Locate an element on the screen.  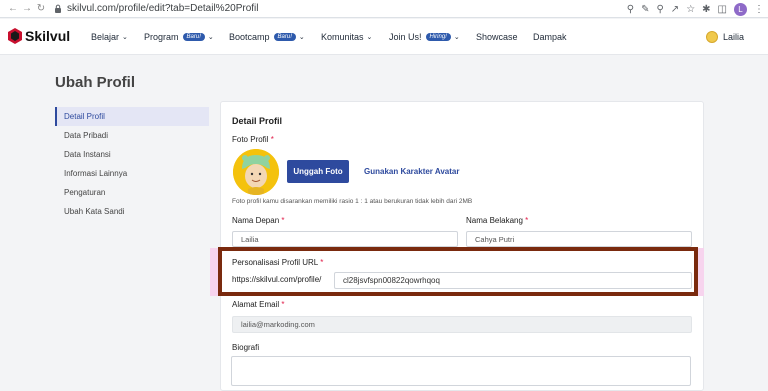
nav-join-us: Join Us! Hiring! ⌄ is located at coordinates (424, 37).